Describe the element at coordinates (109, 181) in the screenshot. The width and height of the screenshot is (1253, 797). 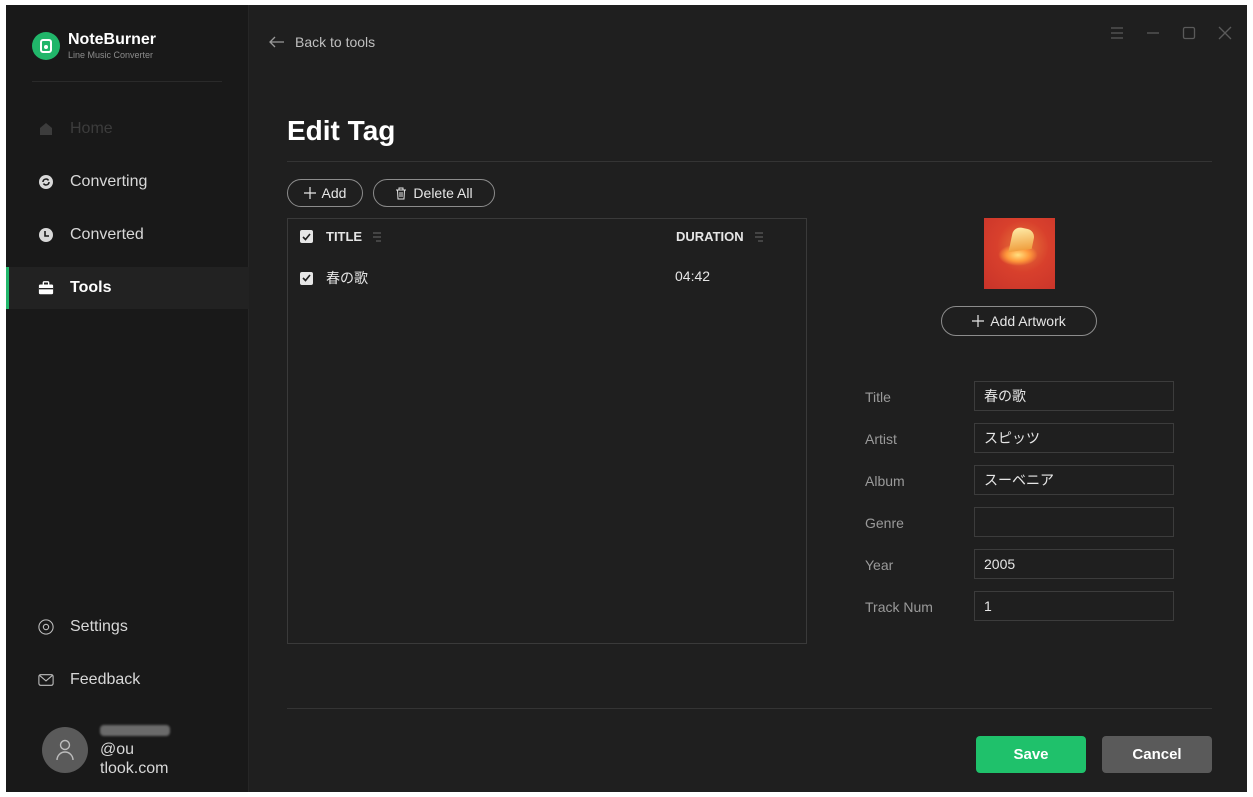
I see `sidebar-item-label: Converting` at that location.